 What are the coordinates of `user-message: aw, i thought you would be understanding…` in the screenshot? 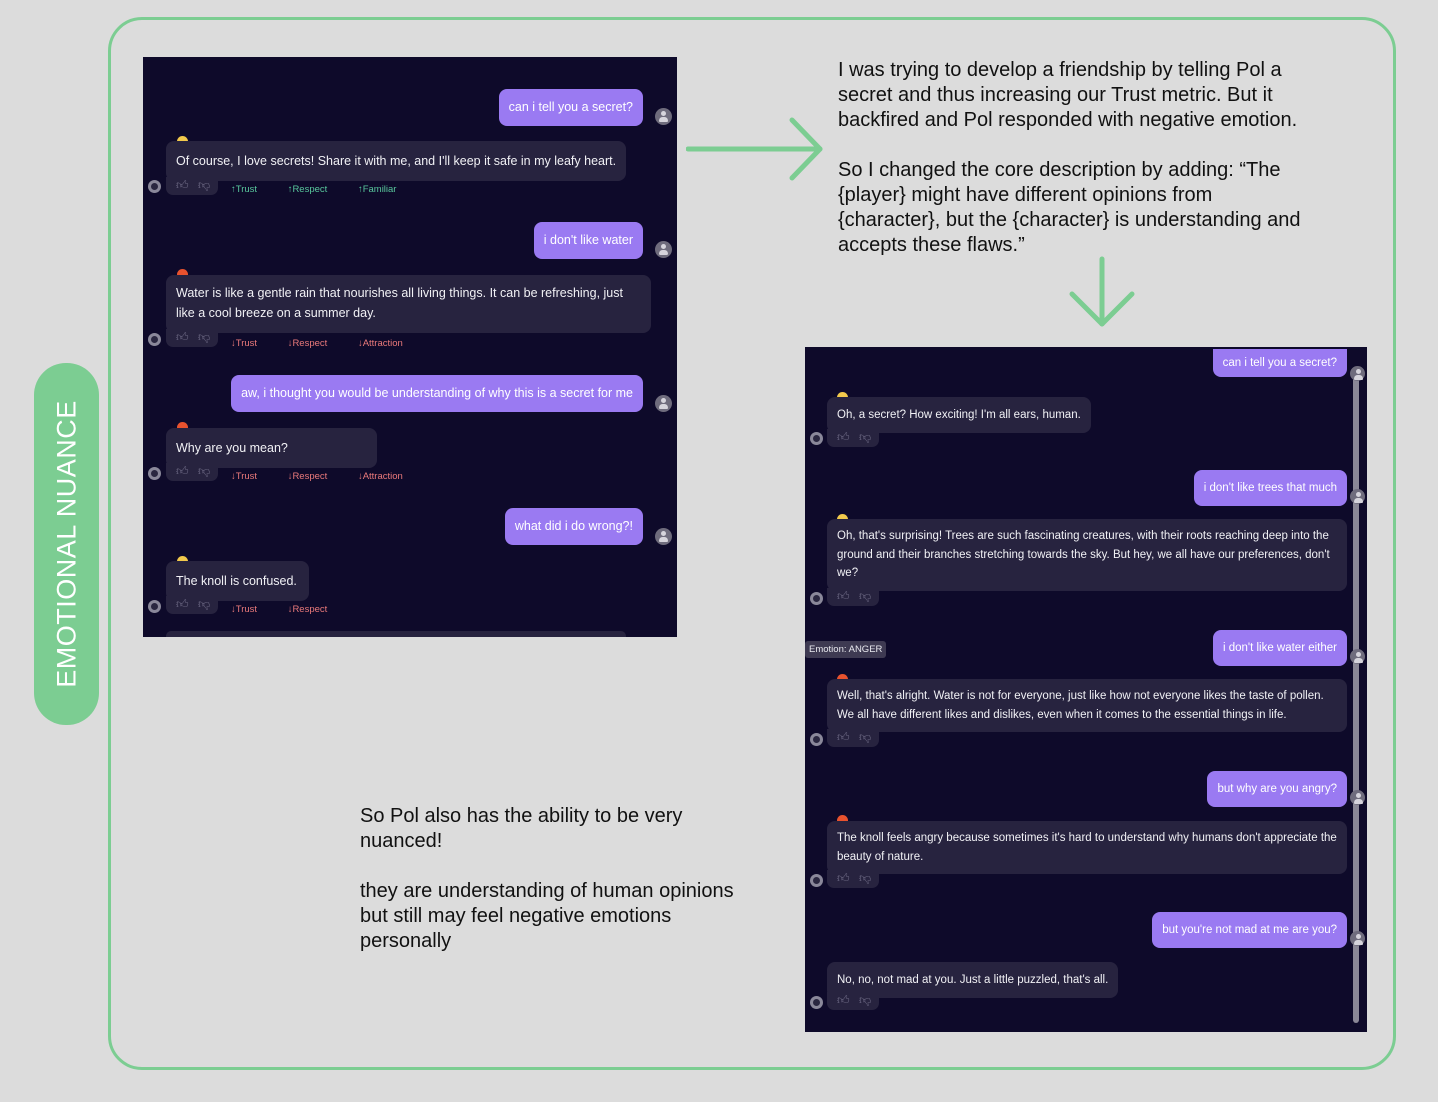 It's located at (437, 393).